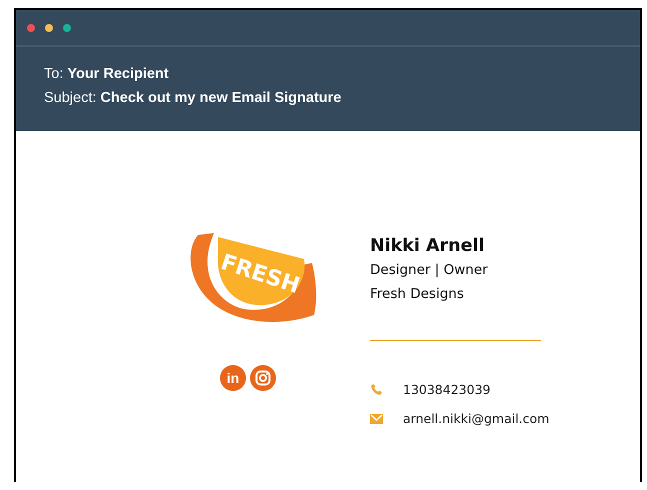  I want to click on instagram-link, so click(263, 378).